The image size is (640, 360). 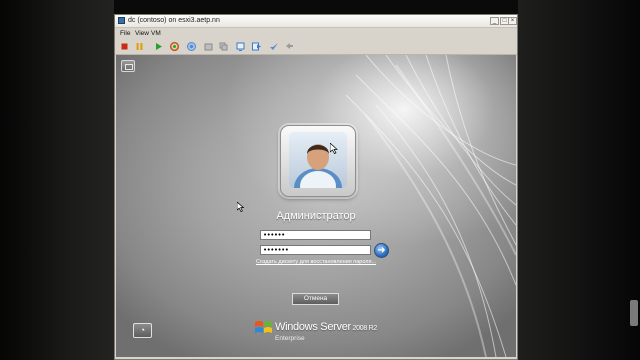 What do you see at coordinates (142, 33) in the screenshot?
I see `menu-view: View` at bounding box center [142, 33].